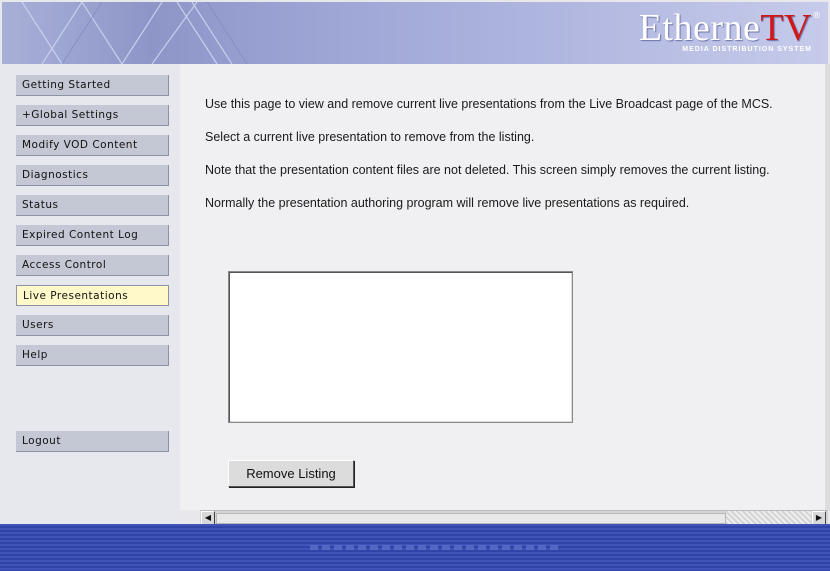  Describe the element at coordinates (819, 518) in the screenshot. I see `scroll-right-icon: ▶` at that location.